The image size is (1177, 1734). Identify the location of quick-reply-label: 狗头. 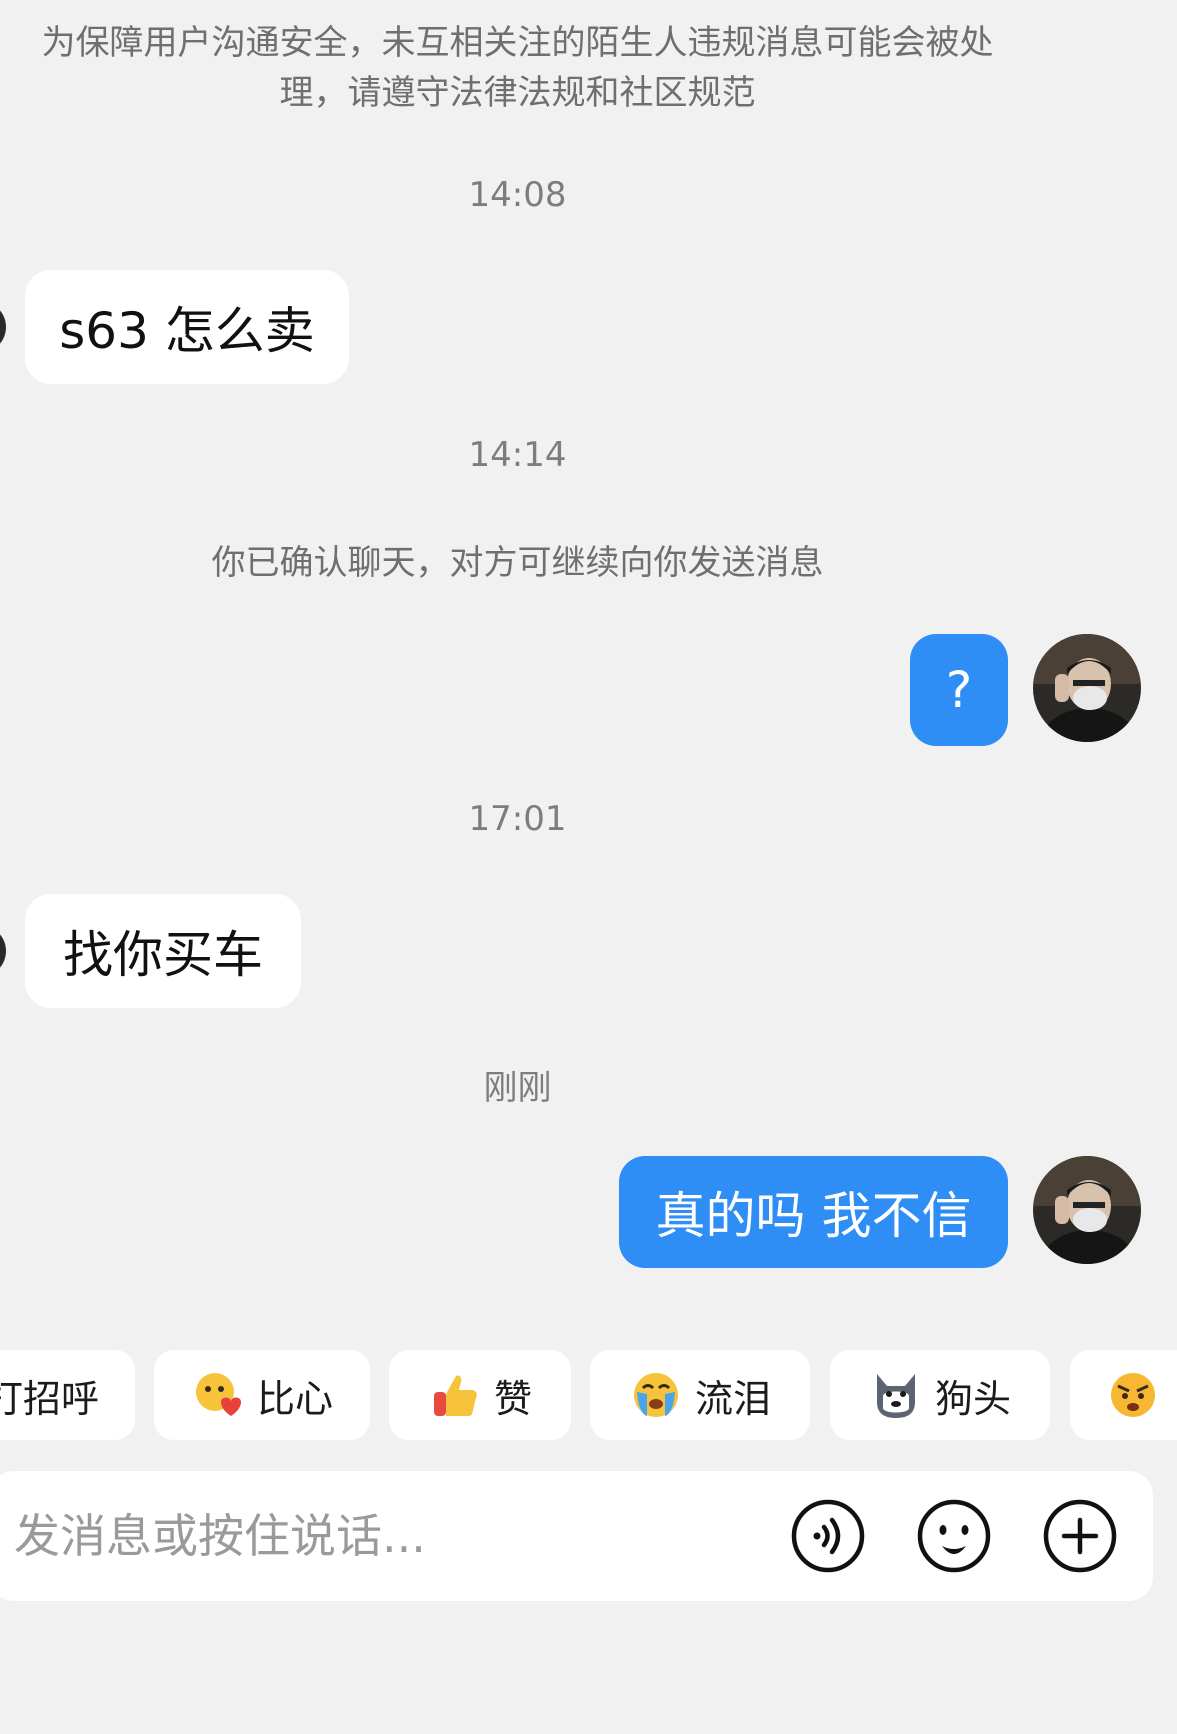
(972, 1398).